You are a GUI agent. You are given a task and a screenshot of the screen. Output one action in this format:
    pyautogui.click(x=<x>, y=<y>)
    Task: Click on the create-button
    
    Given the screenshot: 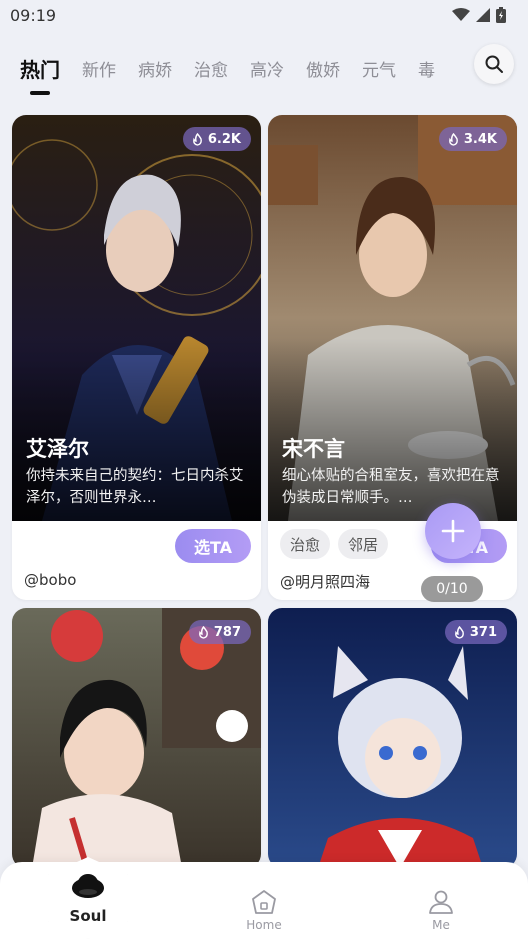 What is the action you would take?
    pyautogui.click(x=453, y=531)
    